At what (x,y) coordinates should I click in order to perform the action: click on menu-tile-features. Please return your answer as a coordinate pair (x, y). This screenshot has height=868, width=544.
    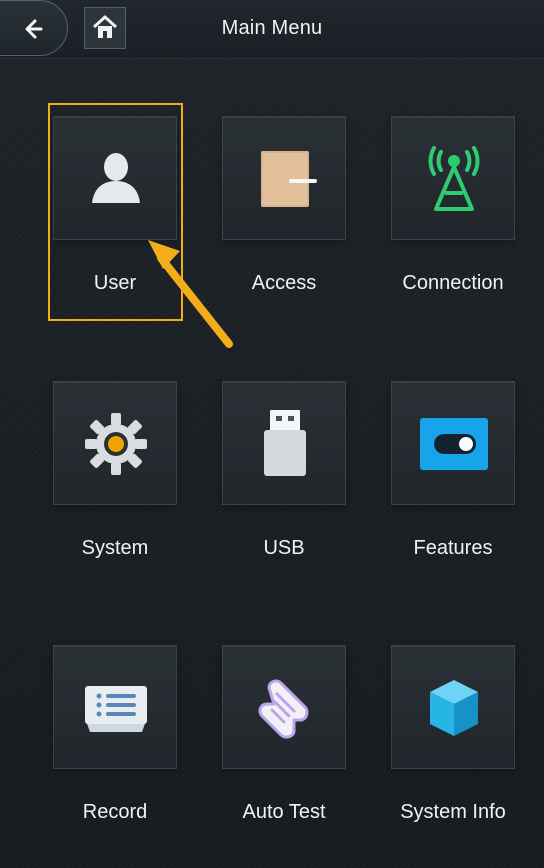
    Looking at the image, I should click on (453, 443).